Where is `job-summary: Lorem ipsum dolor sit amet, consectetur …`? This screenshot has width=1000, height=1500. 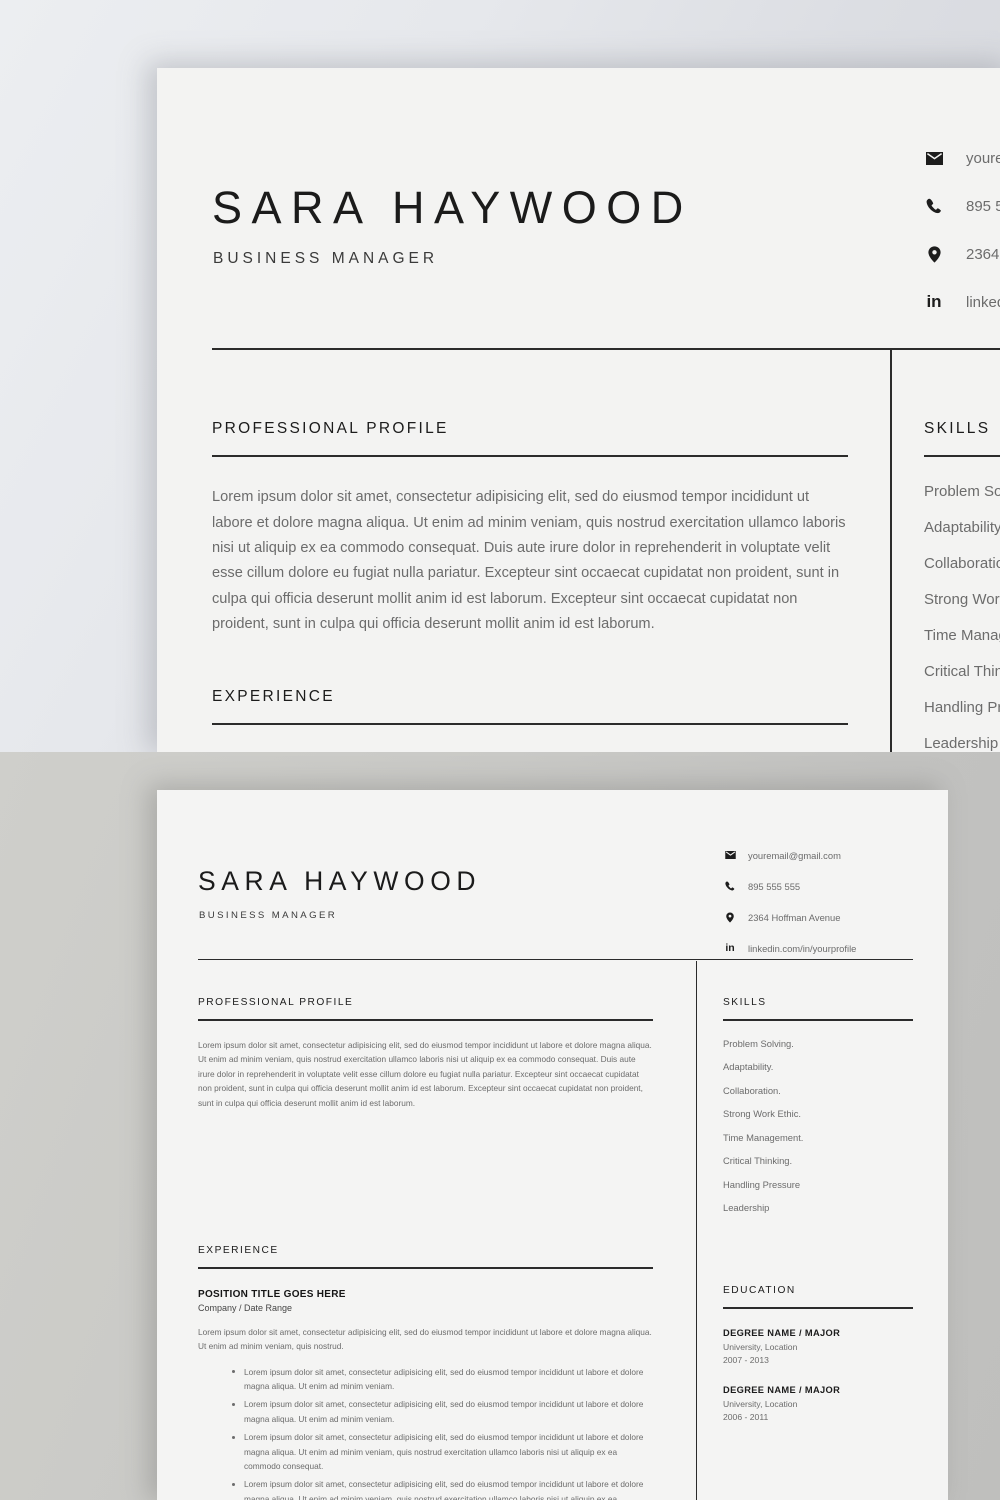
job-summary: Lorem ipsum dolor sit amet, consectetur … is located at coordinates (425, 1339).